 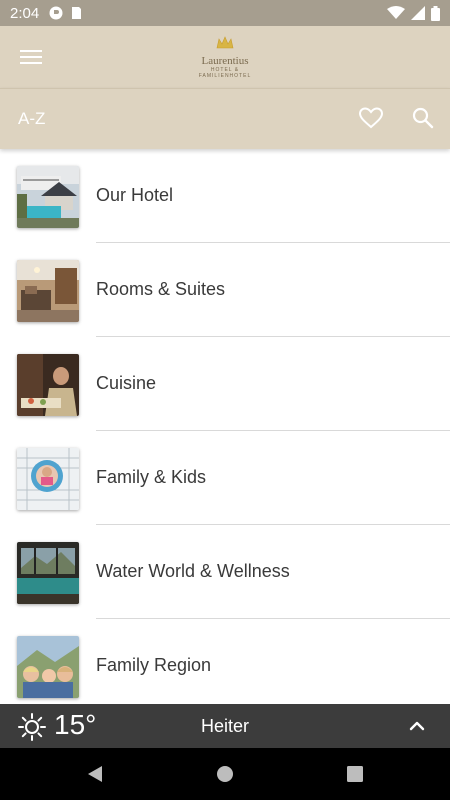 I want to click on system-nav-bar, so click(x=225, y=774).